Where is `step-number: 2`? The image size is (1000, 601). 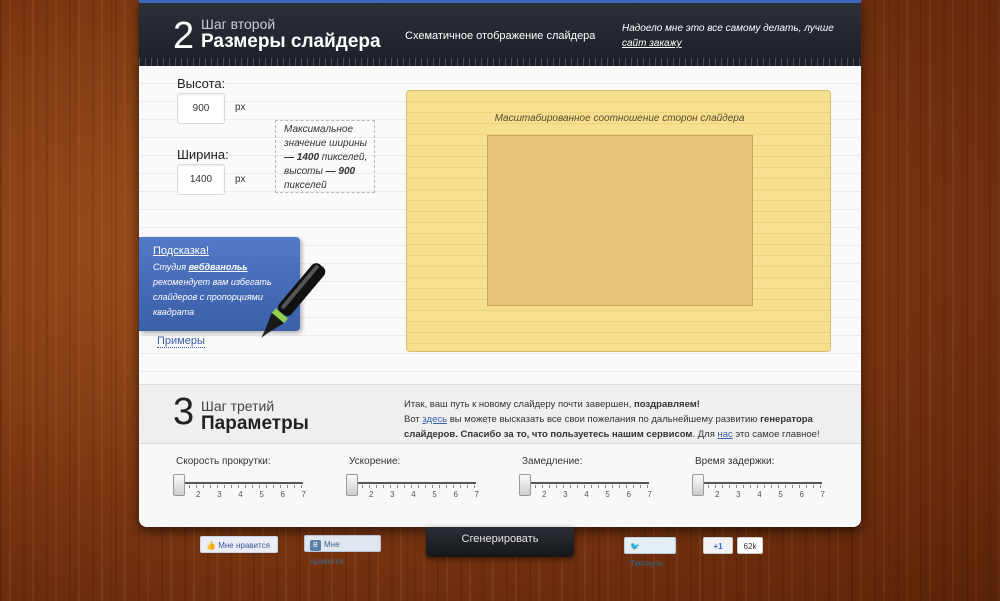
step-number: 2 is located at coordinates (184, 36).